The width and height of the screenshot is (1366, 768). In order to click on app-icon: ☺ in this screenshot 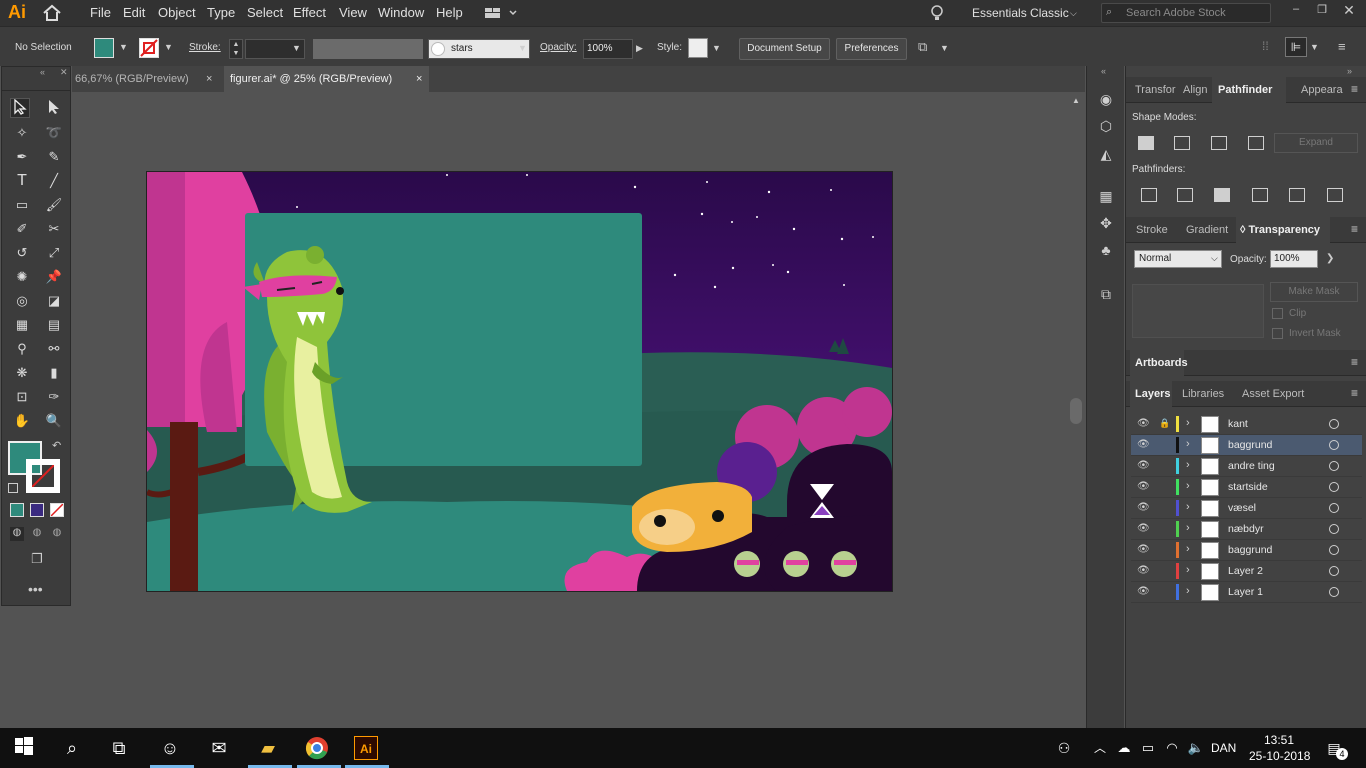, I will do `click(170, 748)`.